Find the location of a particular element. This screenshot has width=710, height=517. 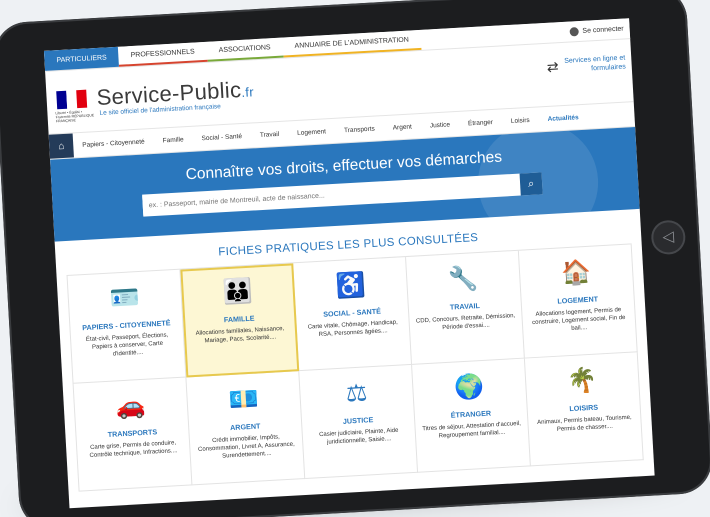

id-card-icon: 🪪 is located at coordinates (125, 298).